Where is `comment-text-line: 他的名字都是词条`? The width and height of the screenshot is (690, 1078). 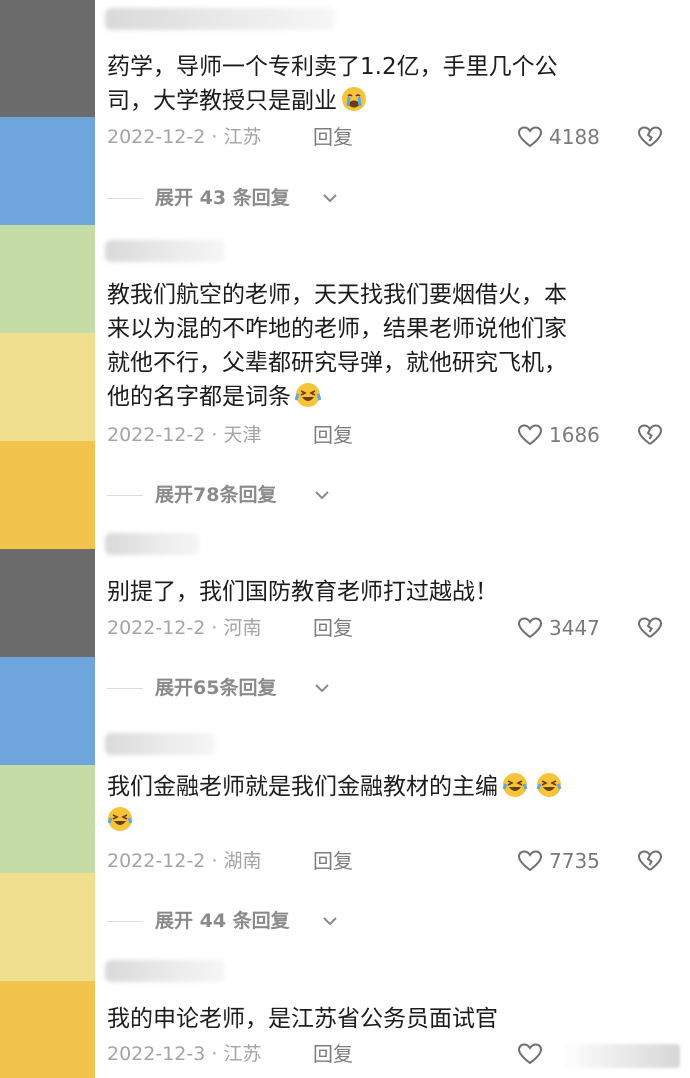 comment-text-line: 他的名字都是词条 is located at coordinates (377, 397).